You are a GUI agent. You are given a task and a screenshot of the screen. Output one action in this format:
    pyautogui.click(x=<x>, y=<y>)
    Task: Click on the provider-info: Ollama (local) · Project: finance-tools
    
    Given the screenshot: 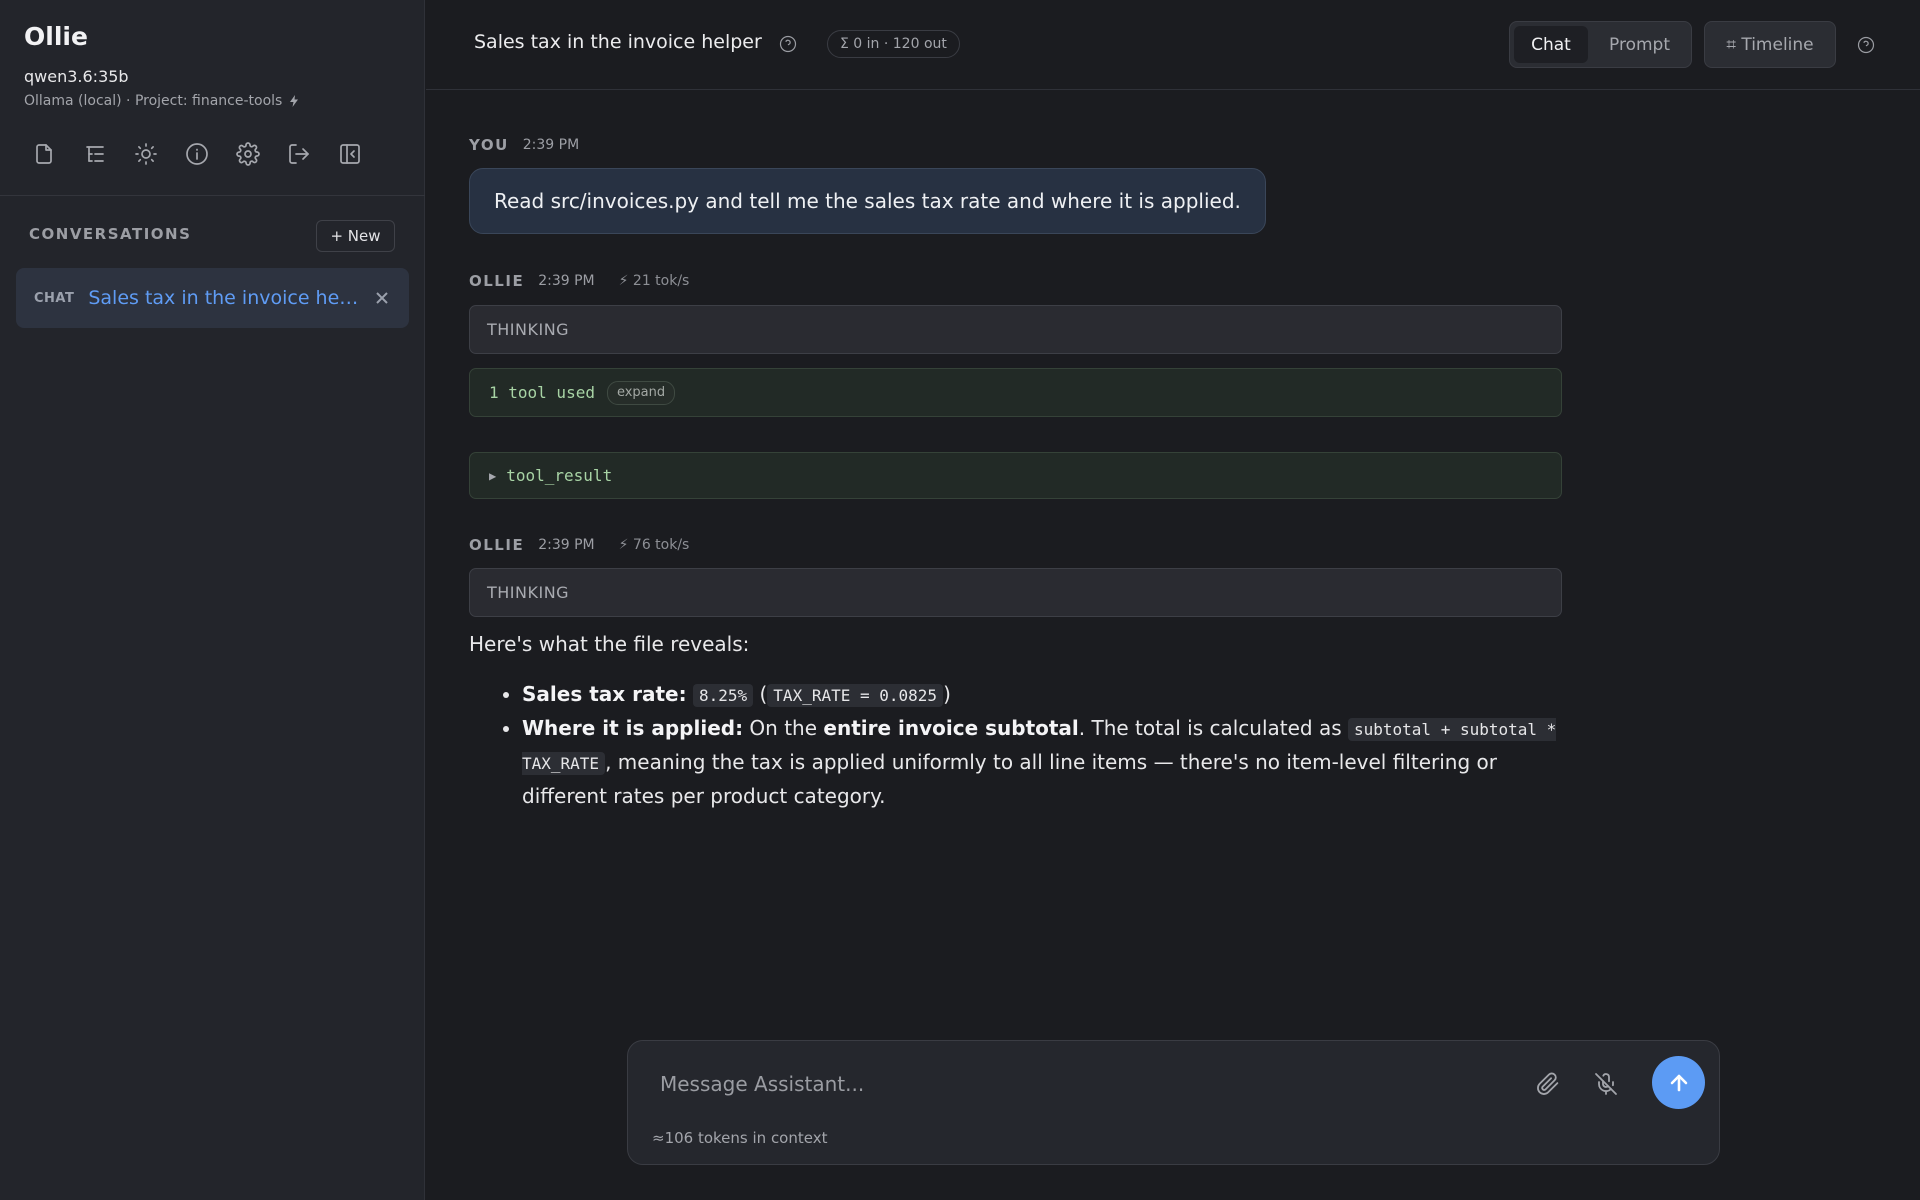 What is the action you would take?
    pyautogui.click(x=162, y=101)
    